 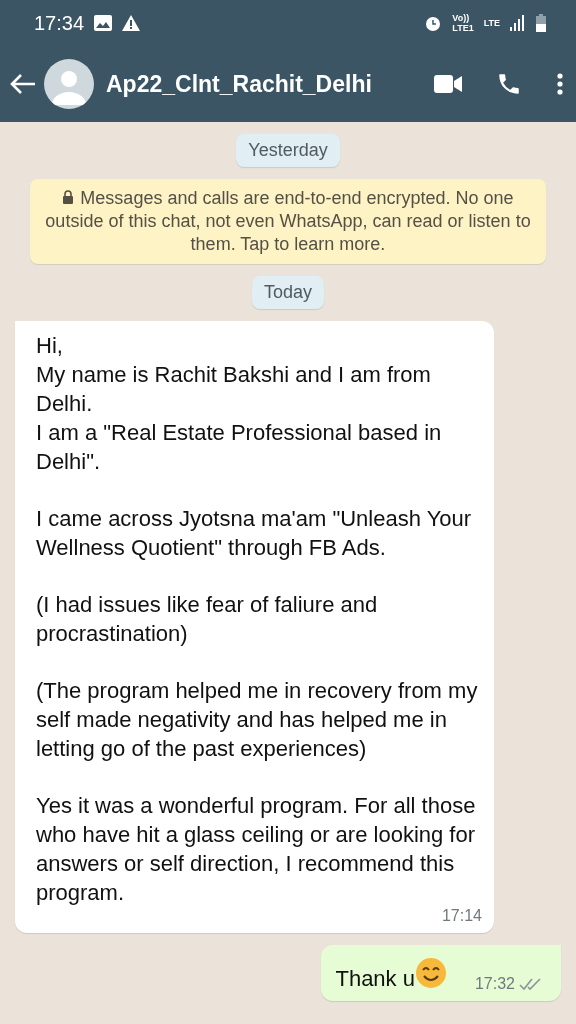 I want to click on message-text: (I had issues like fear of faliure and procrastination), so click(x=207, y=619).